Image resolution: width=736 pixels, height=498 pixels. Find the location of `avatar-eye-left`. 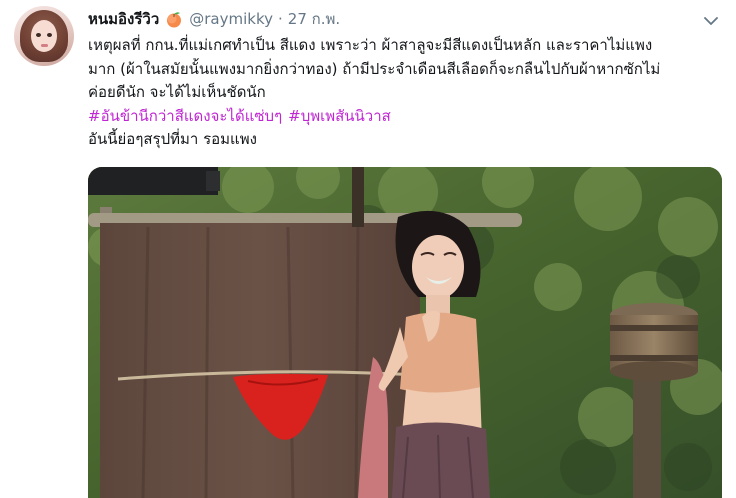

avatar-eye-left is located at coordinates (38, 35).